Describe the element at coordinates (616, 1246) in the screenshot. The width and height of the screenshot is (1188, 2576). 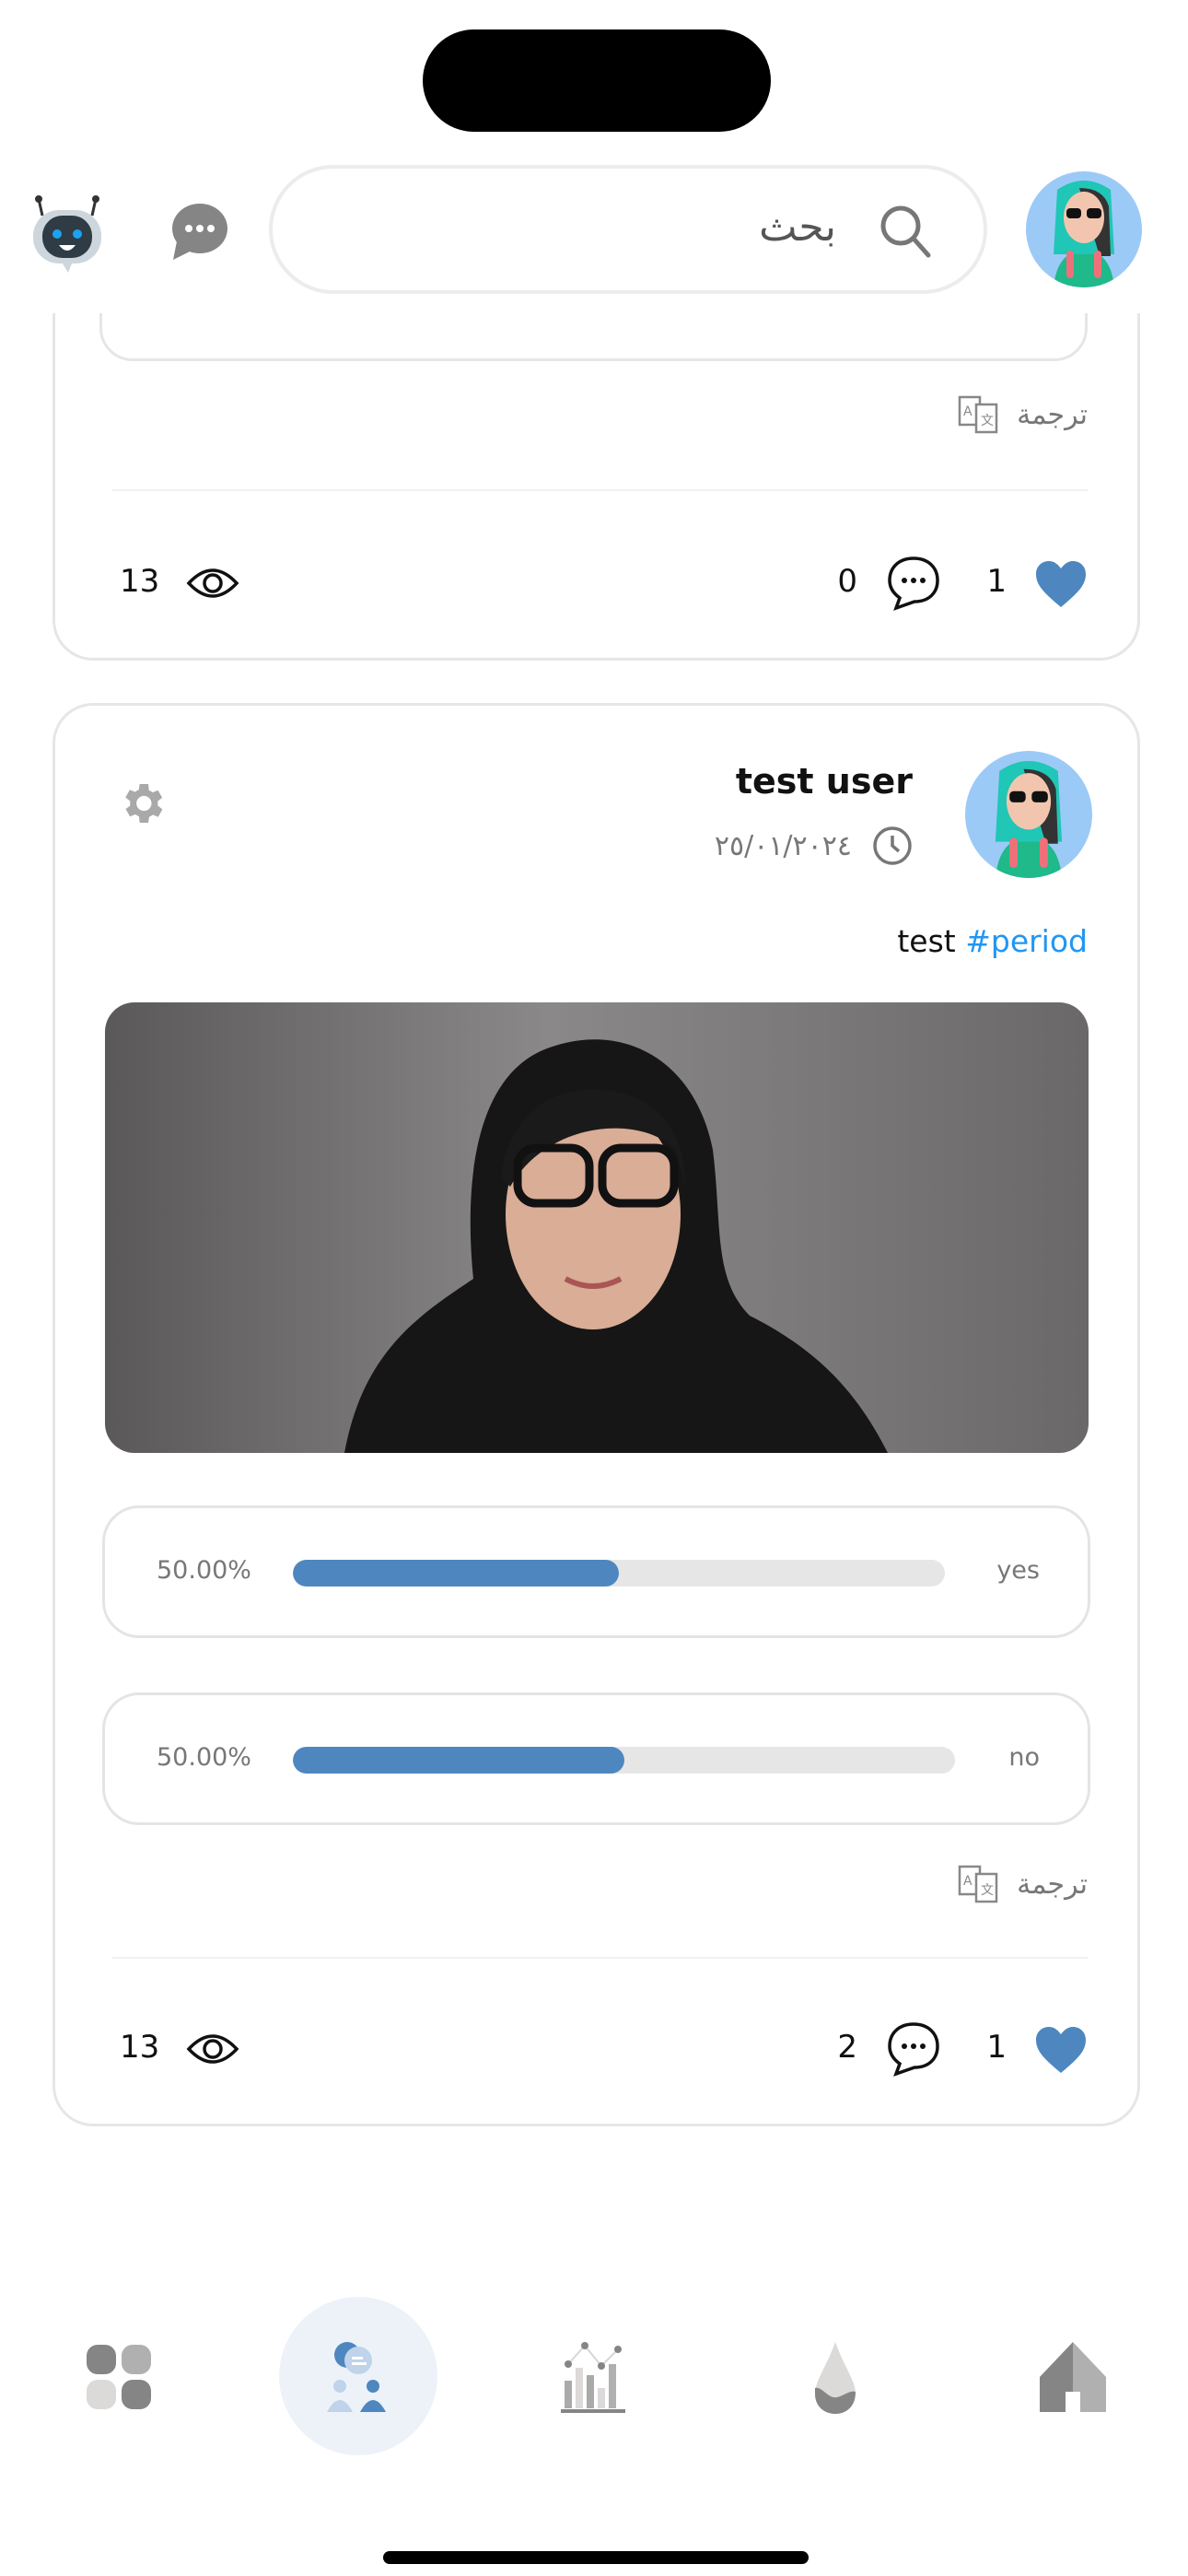
I see `woman-portrait-photo` at that location.